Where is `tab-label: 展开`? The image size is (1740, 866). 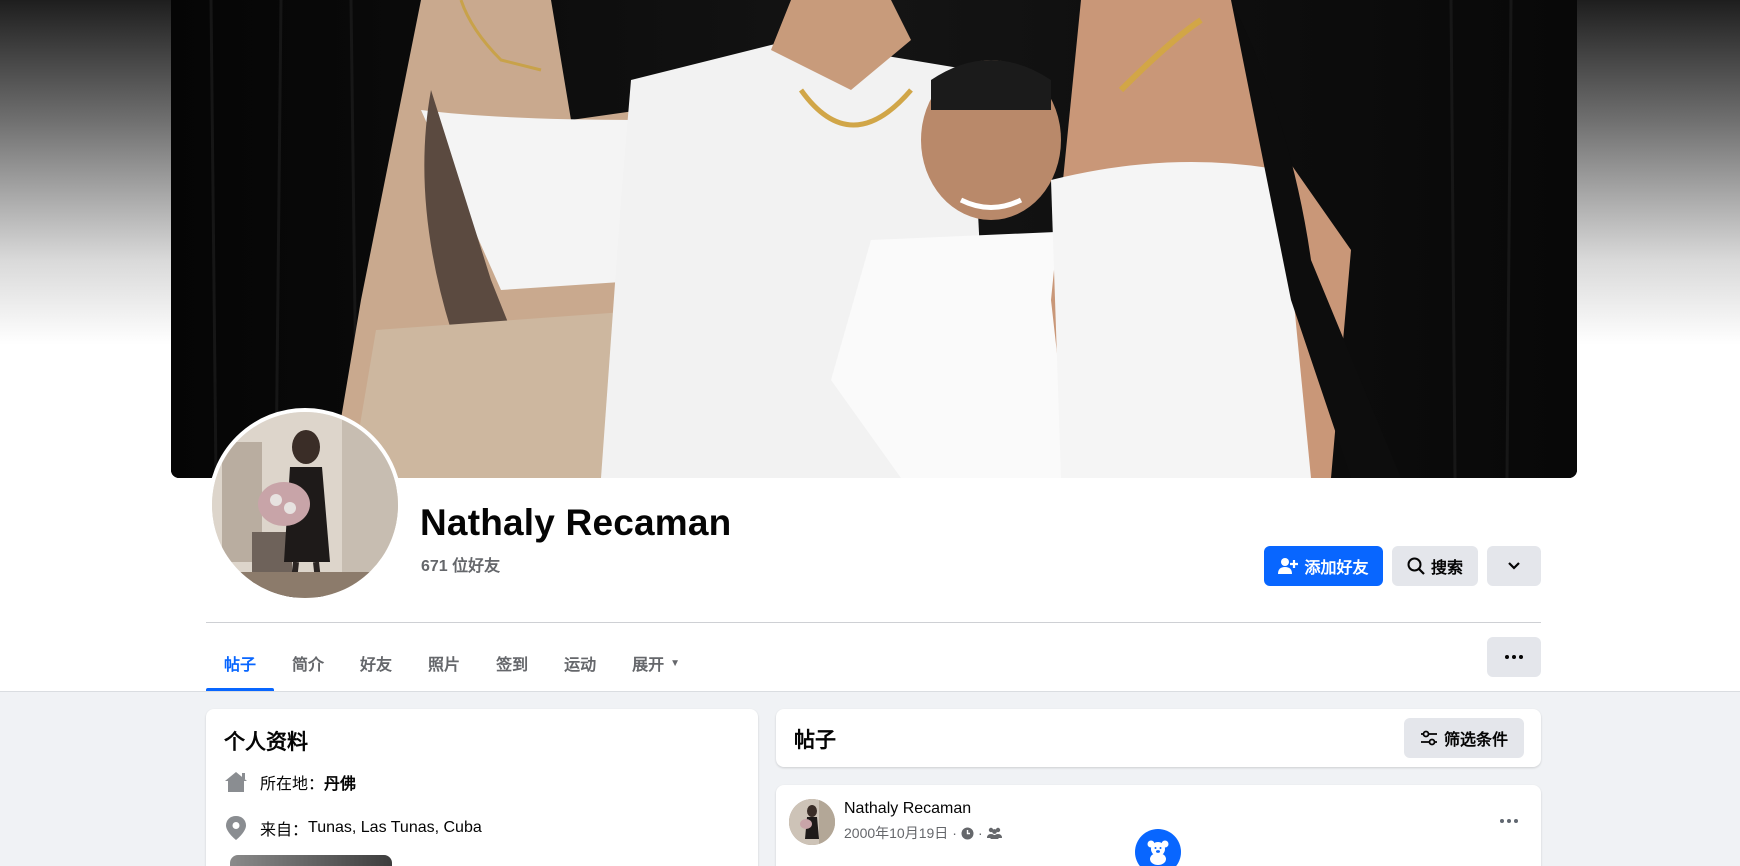
tab-label: 展开 is located at coordinates (648, 665).